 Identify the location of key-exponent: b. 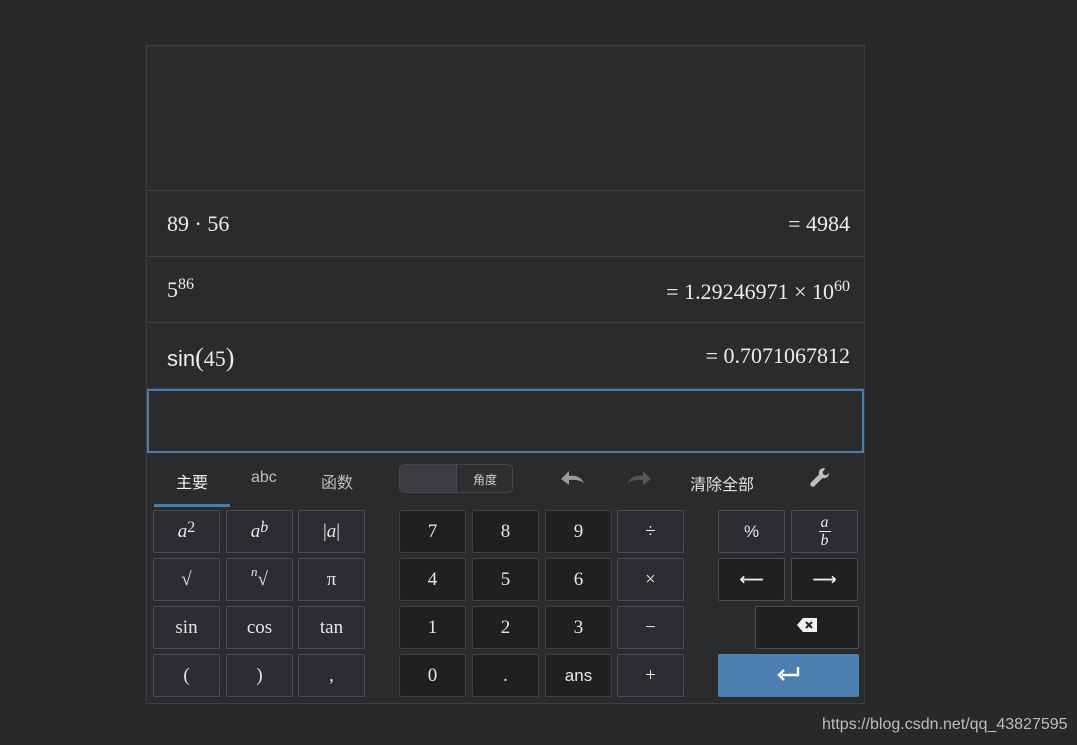
(264, 527).